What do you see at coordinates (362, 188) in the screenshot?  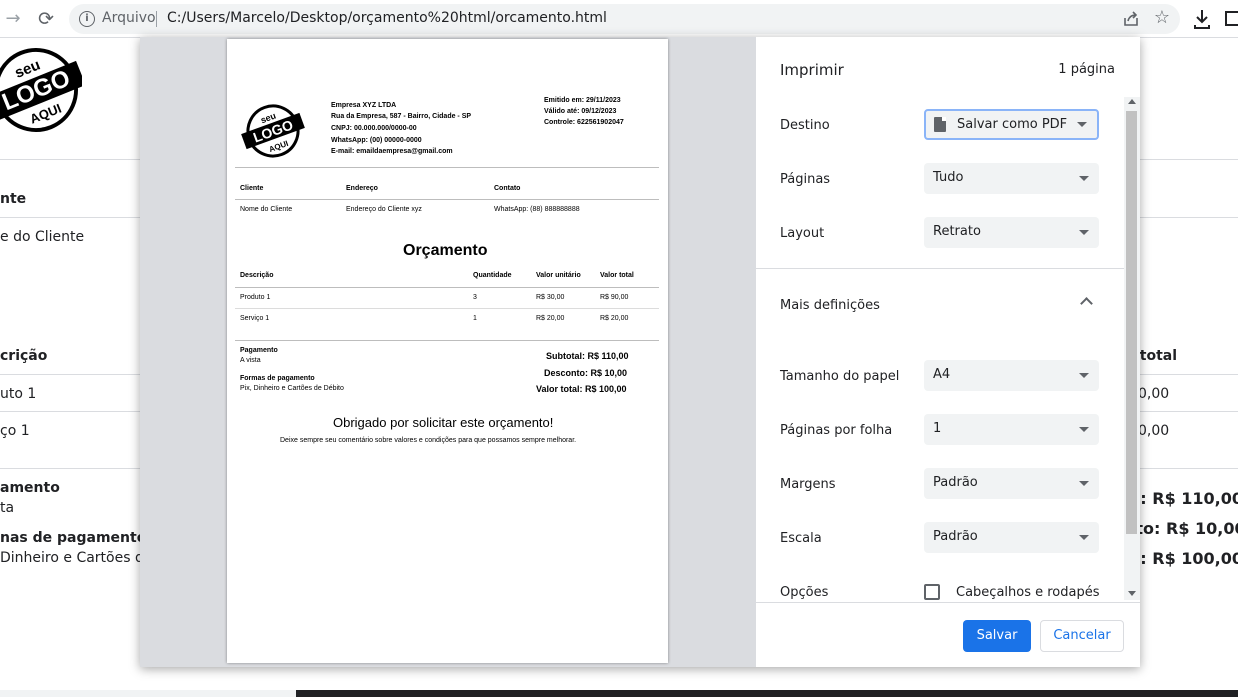 I see `address-header: Endereço` at bounding box center [362, 188].